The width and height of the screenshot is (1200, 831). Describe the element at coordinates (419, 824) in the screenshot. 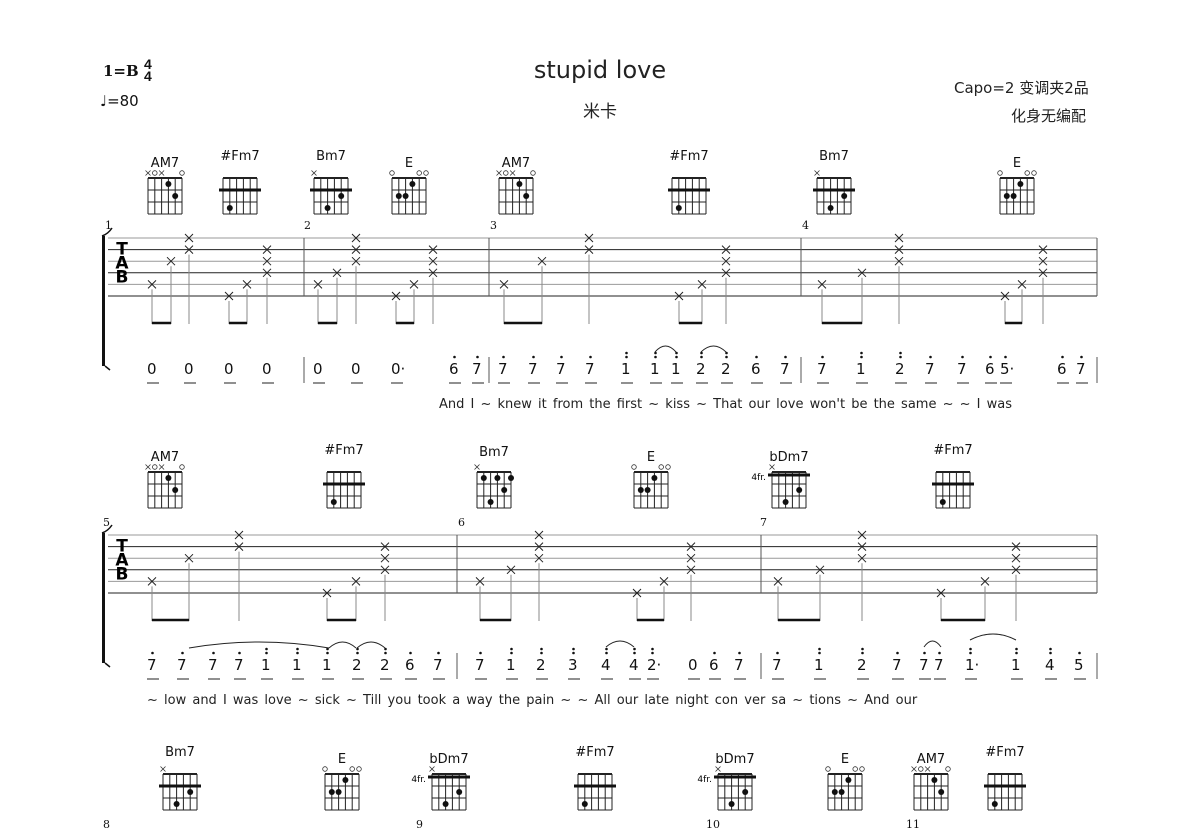

I see `measure-number: 9` at that location.